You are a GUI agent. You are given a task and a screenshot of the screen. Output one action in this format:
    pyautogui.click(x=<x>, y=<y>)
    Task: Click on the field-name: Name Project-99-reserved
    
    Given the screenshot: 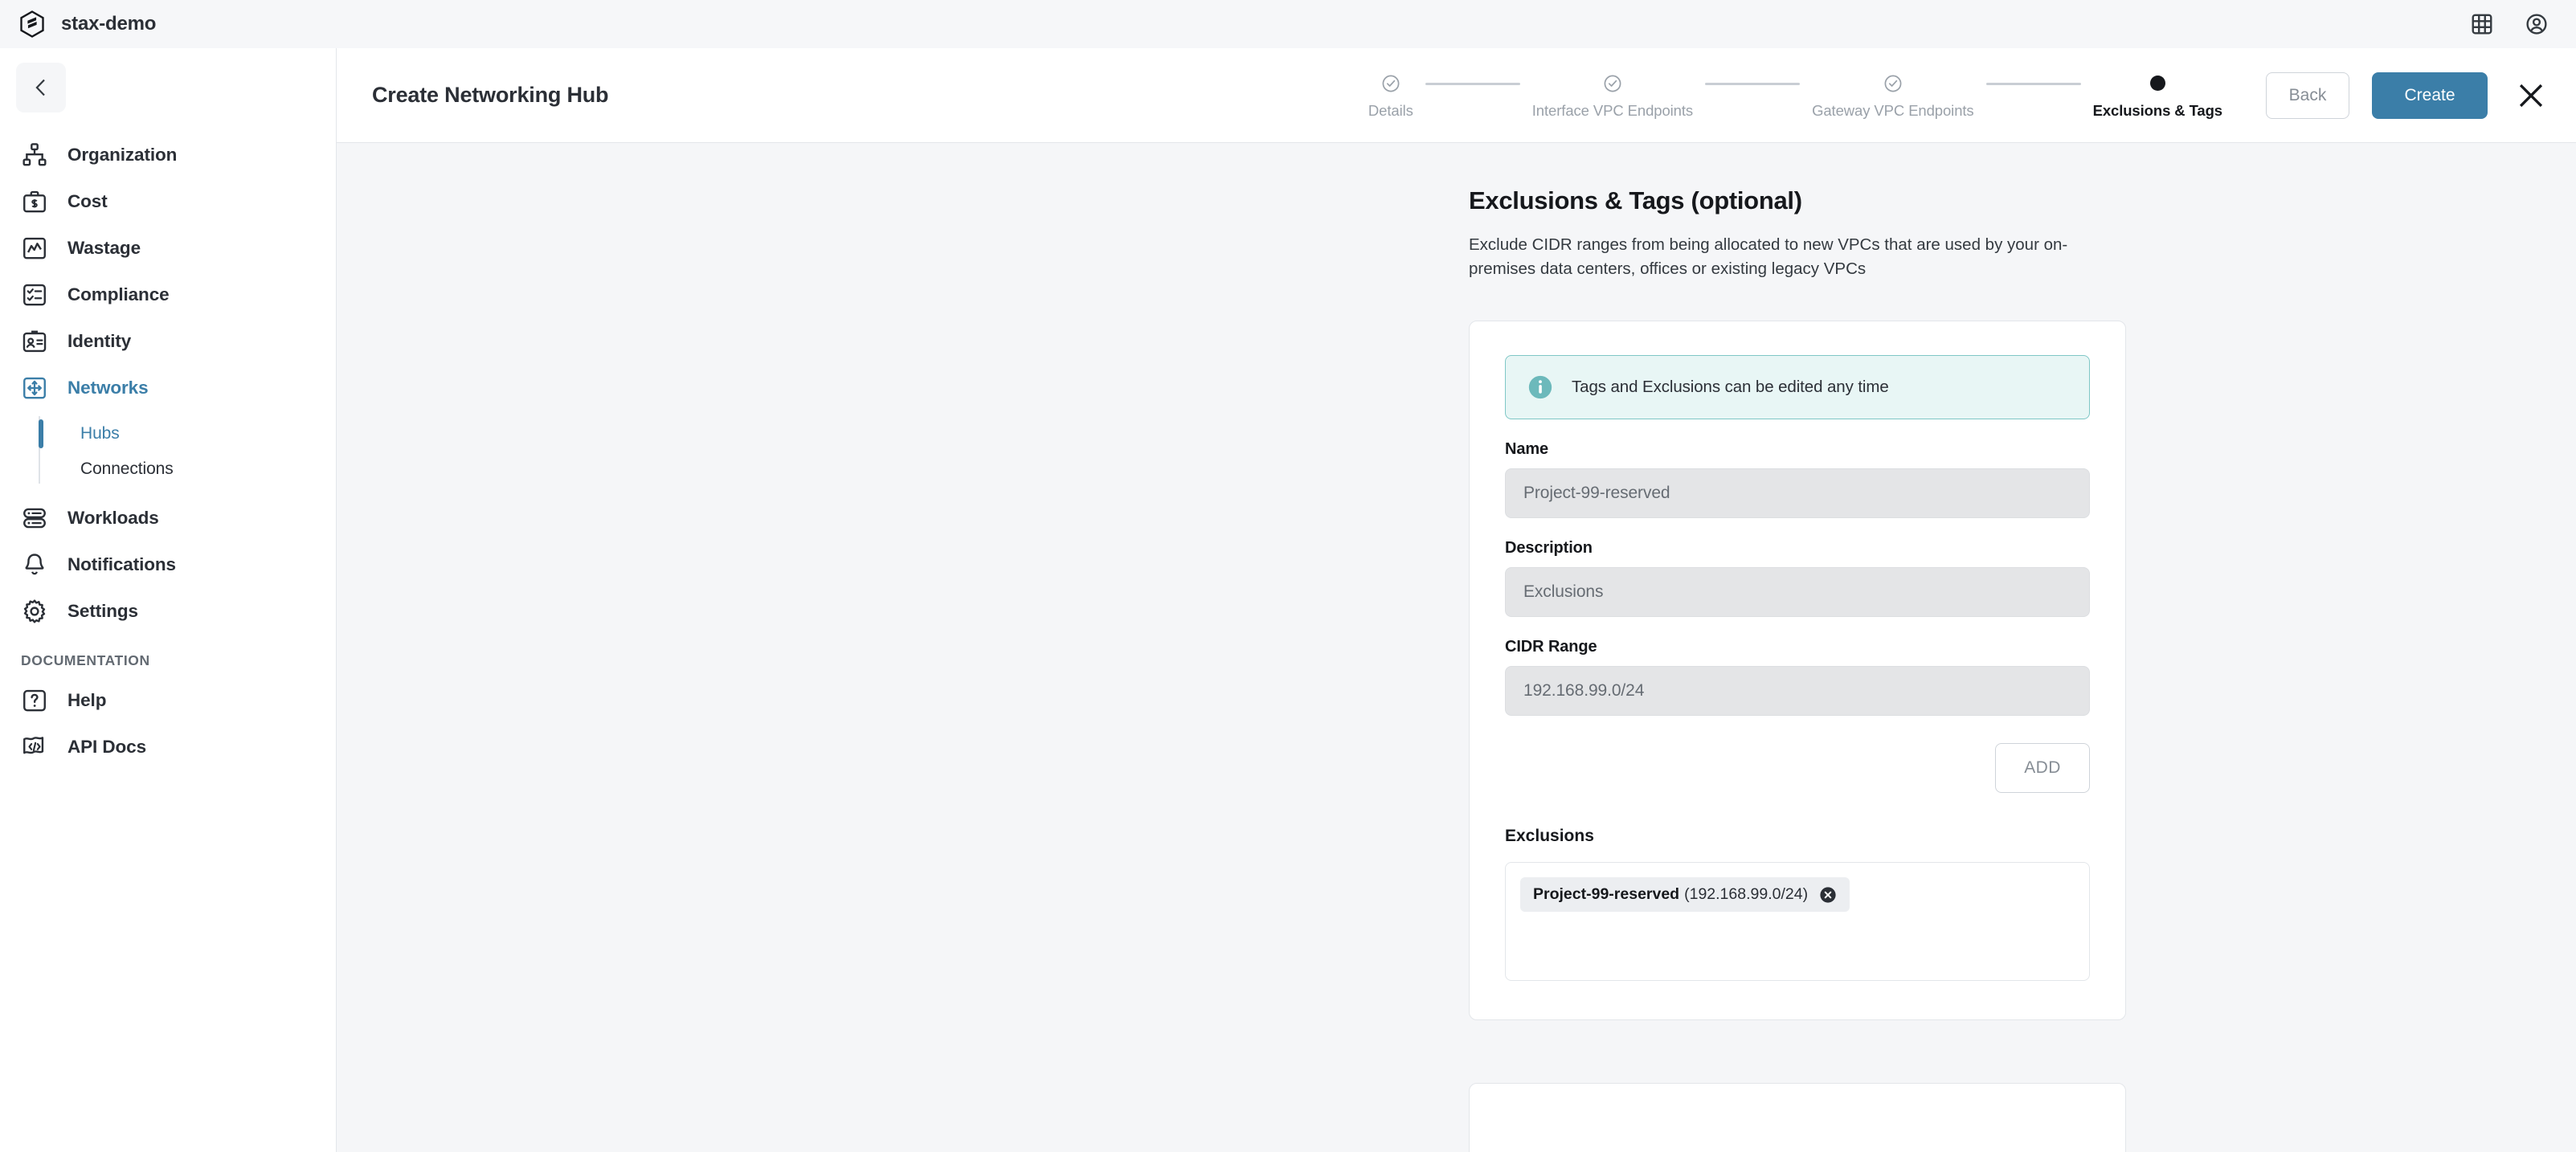 What is the action you would take?
    pyautogui.click(x=1797, y=480)
    